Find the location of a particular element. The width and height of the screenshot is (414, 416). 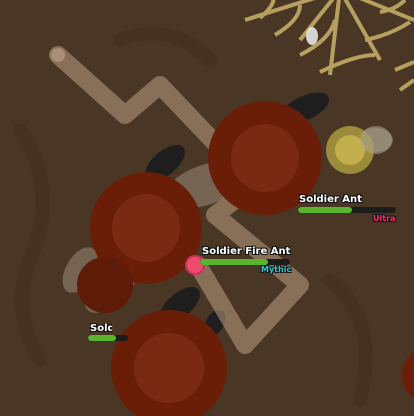

spider-web is located at coordinates (329, 46).